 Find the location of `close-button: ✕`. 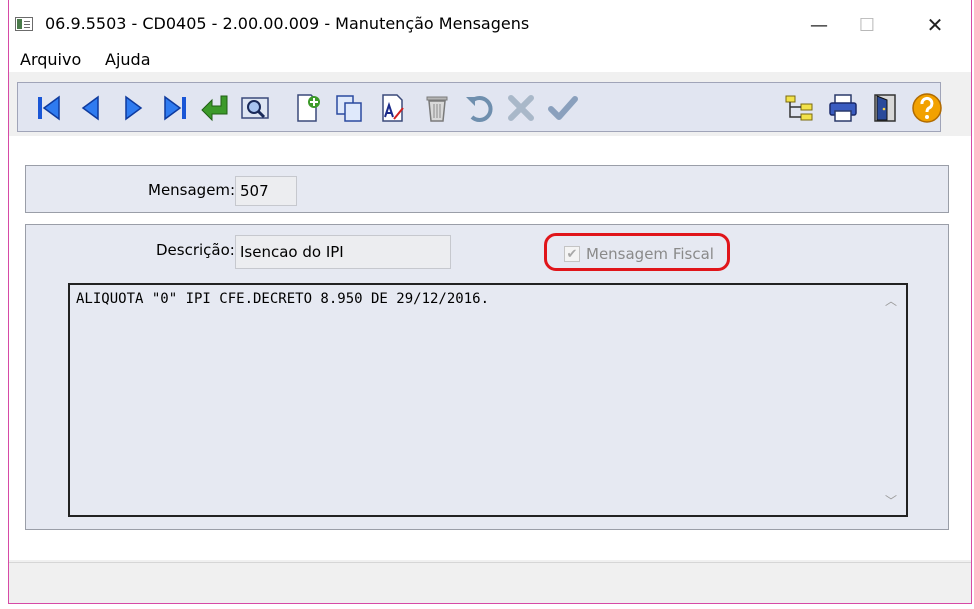

close-button: ✕ is located at coordinates (935, 25).